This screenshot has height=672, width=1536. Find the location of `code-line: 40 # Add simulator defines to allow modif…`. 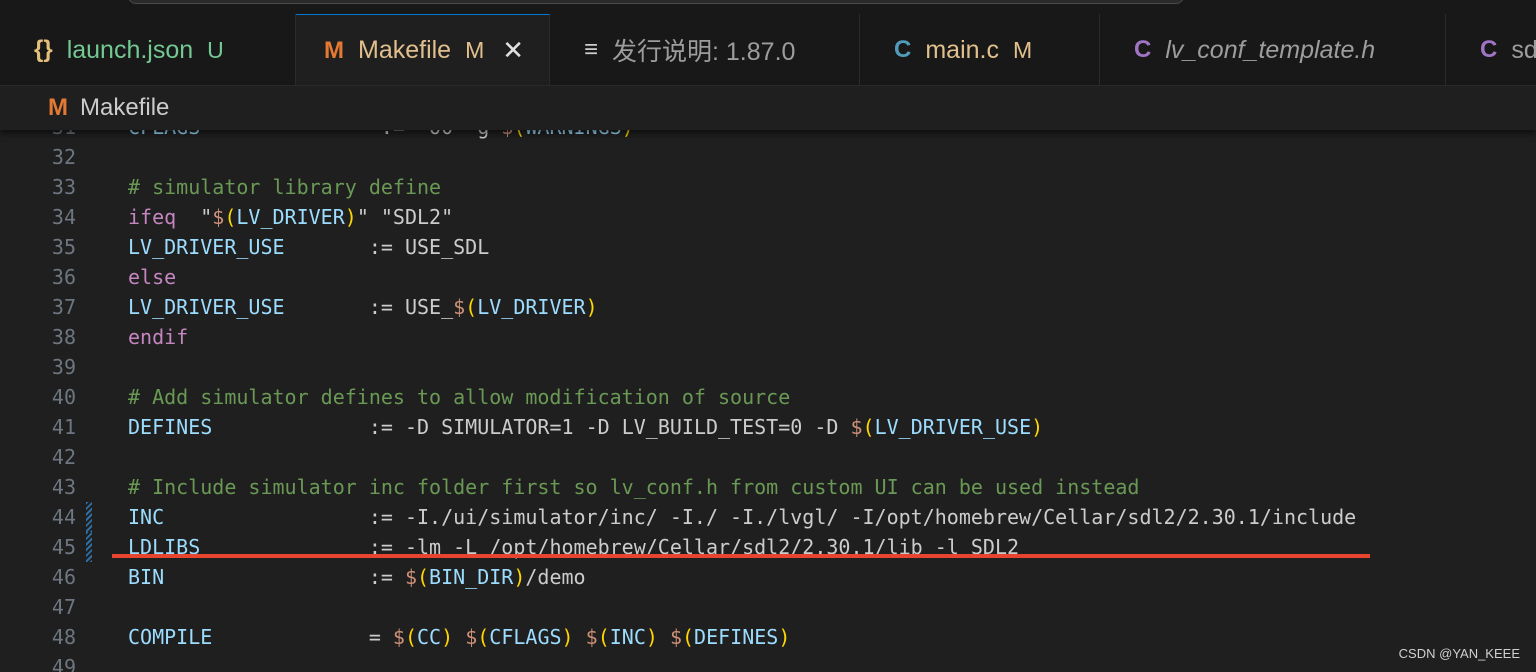

code-line: 40 # Add simulator defines to allow modif… is located at coordinates (768, 397).